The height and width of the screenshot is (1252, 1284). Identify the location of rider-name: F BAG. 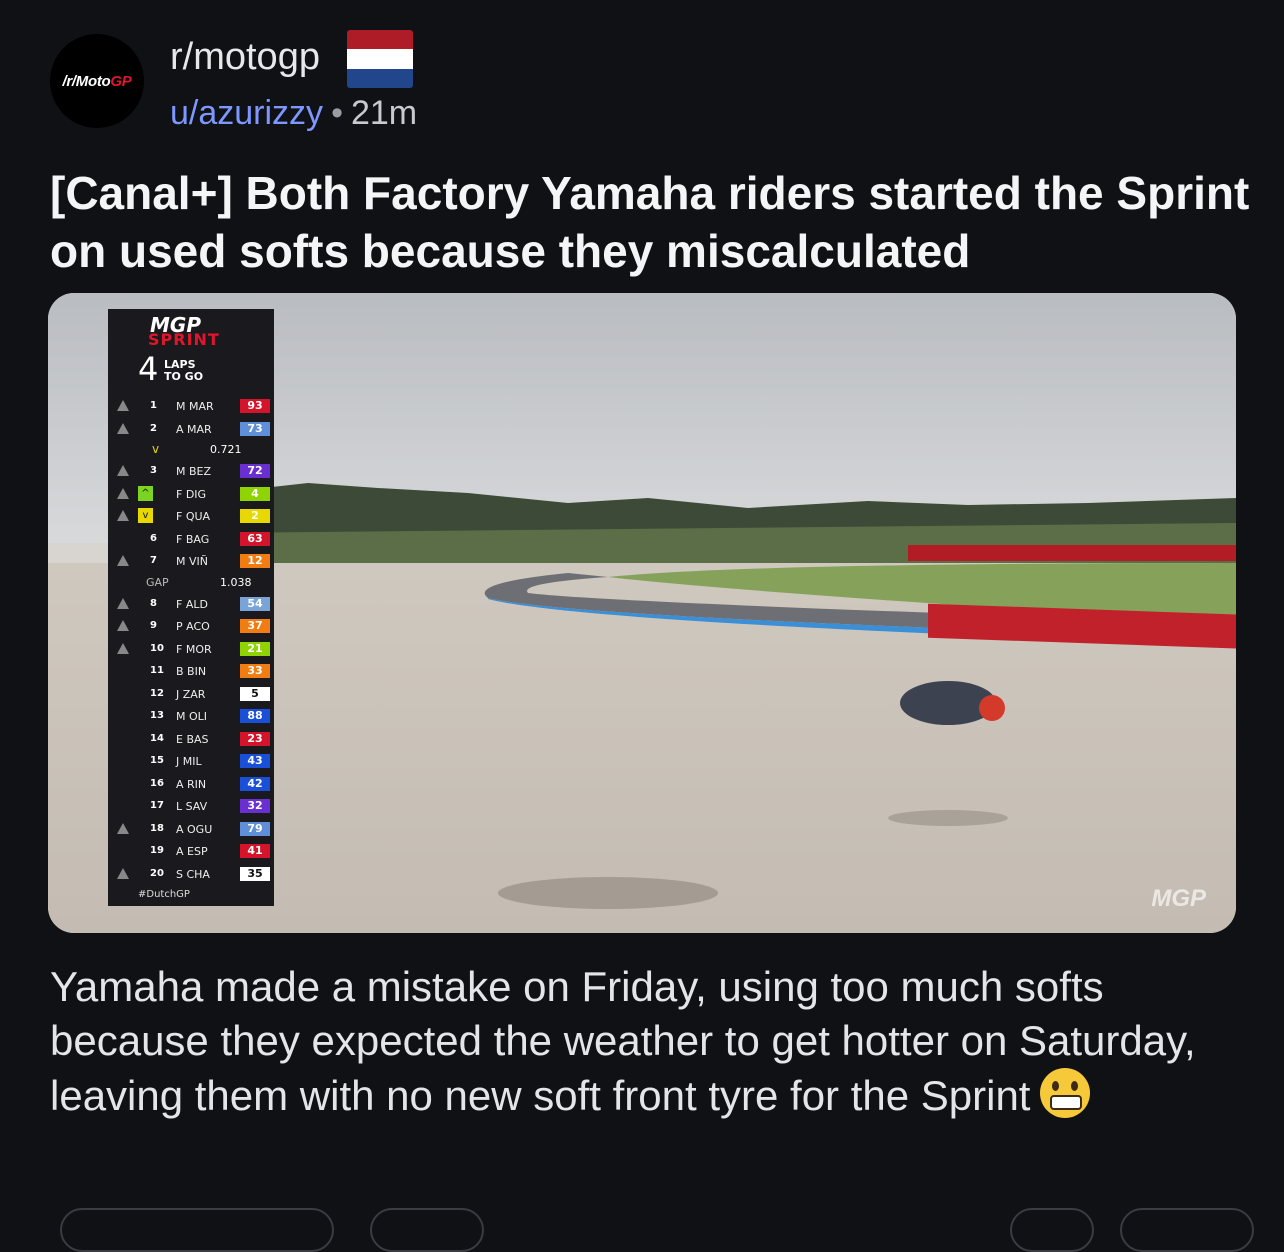
(193, 539).